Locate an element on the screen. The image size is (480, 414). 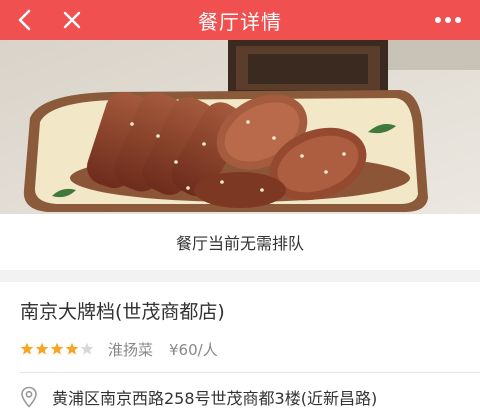
more-button is located at coordinates (448, 20).